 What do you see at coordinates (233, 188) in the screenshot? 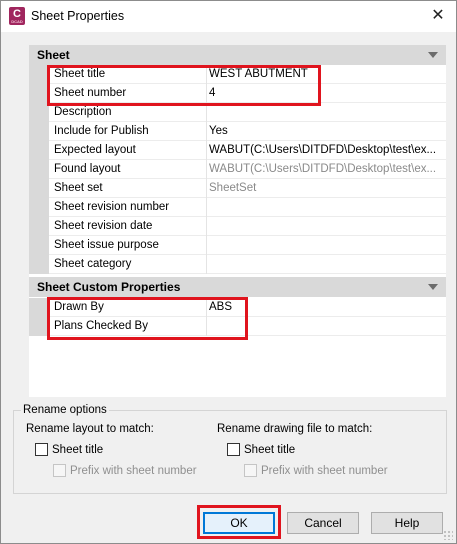
I see `property-value: SheetSet` at bounding box center [233, 188].